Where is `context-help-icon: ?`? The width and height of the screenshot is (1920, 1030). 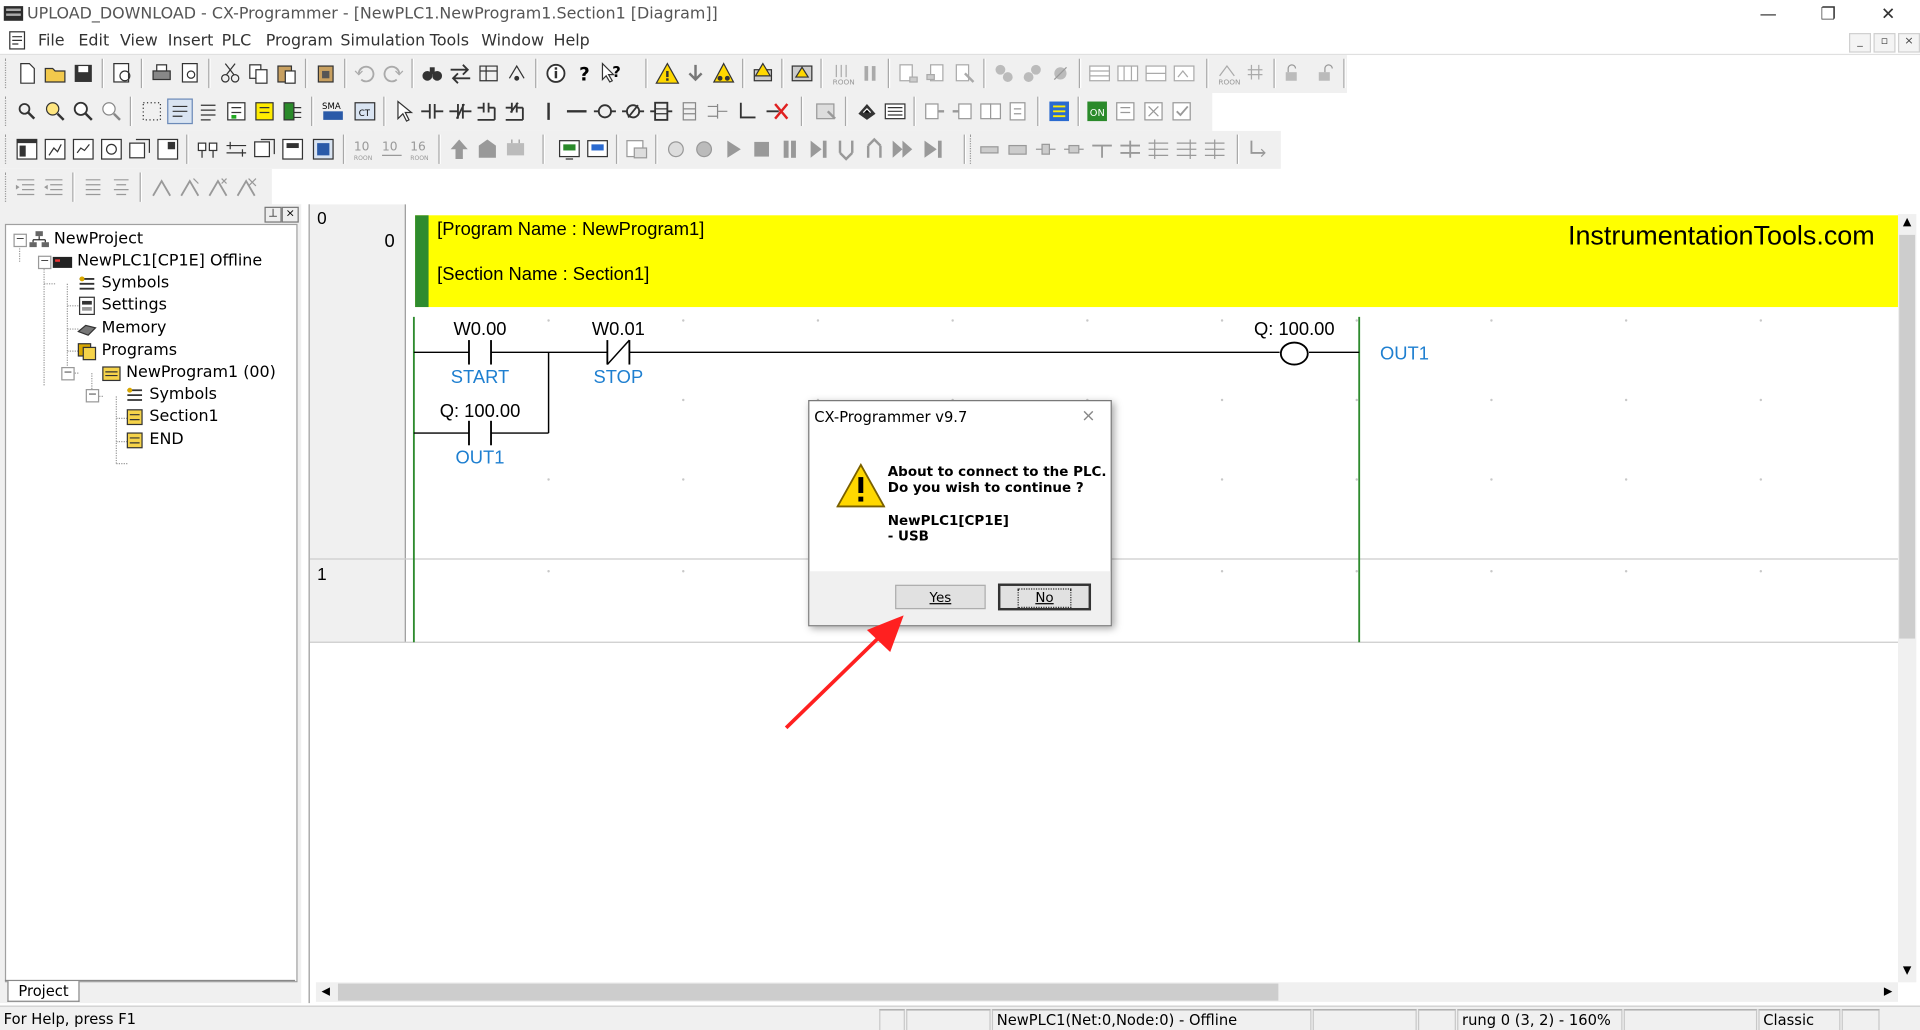
context-help-icon: ? is located at coordinates (612, 73).